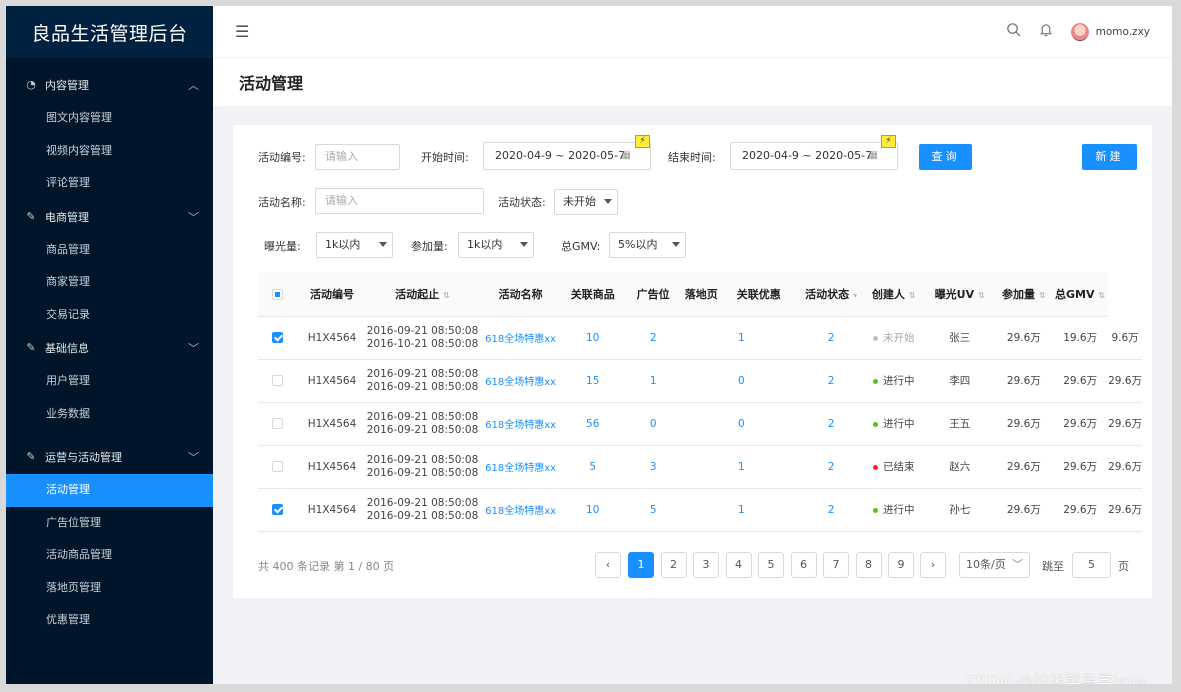  I want to click on search-icon, so click(1013, 31).